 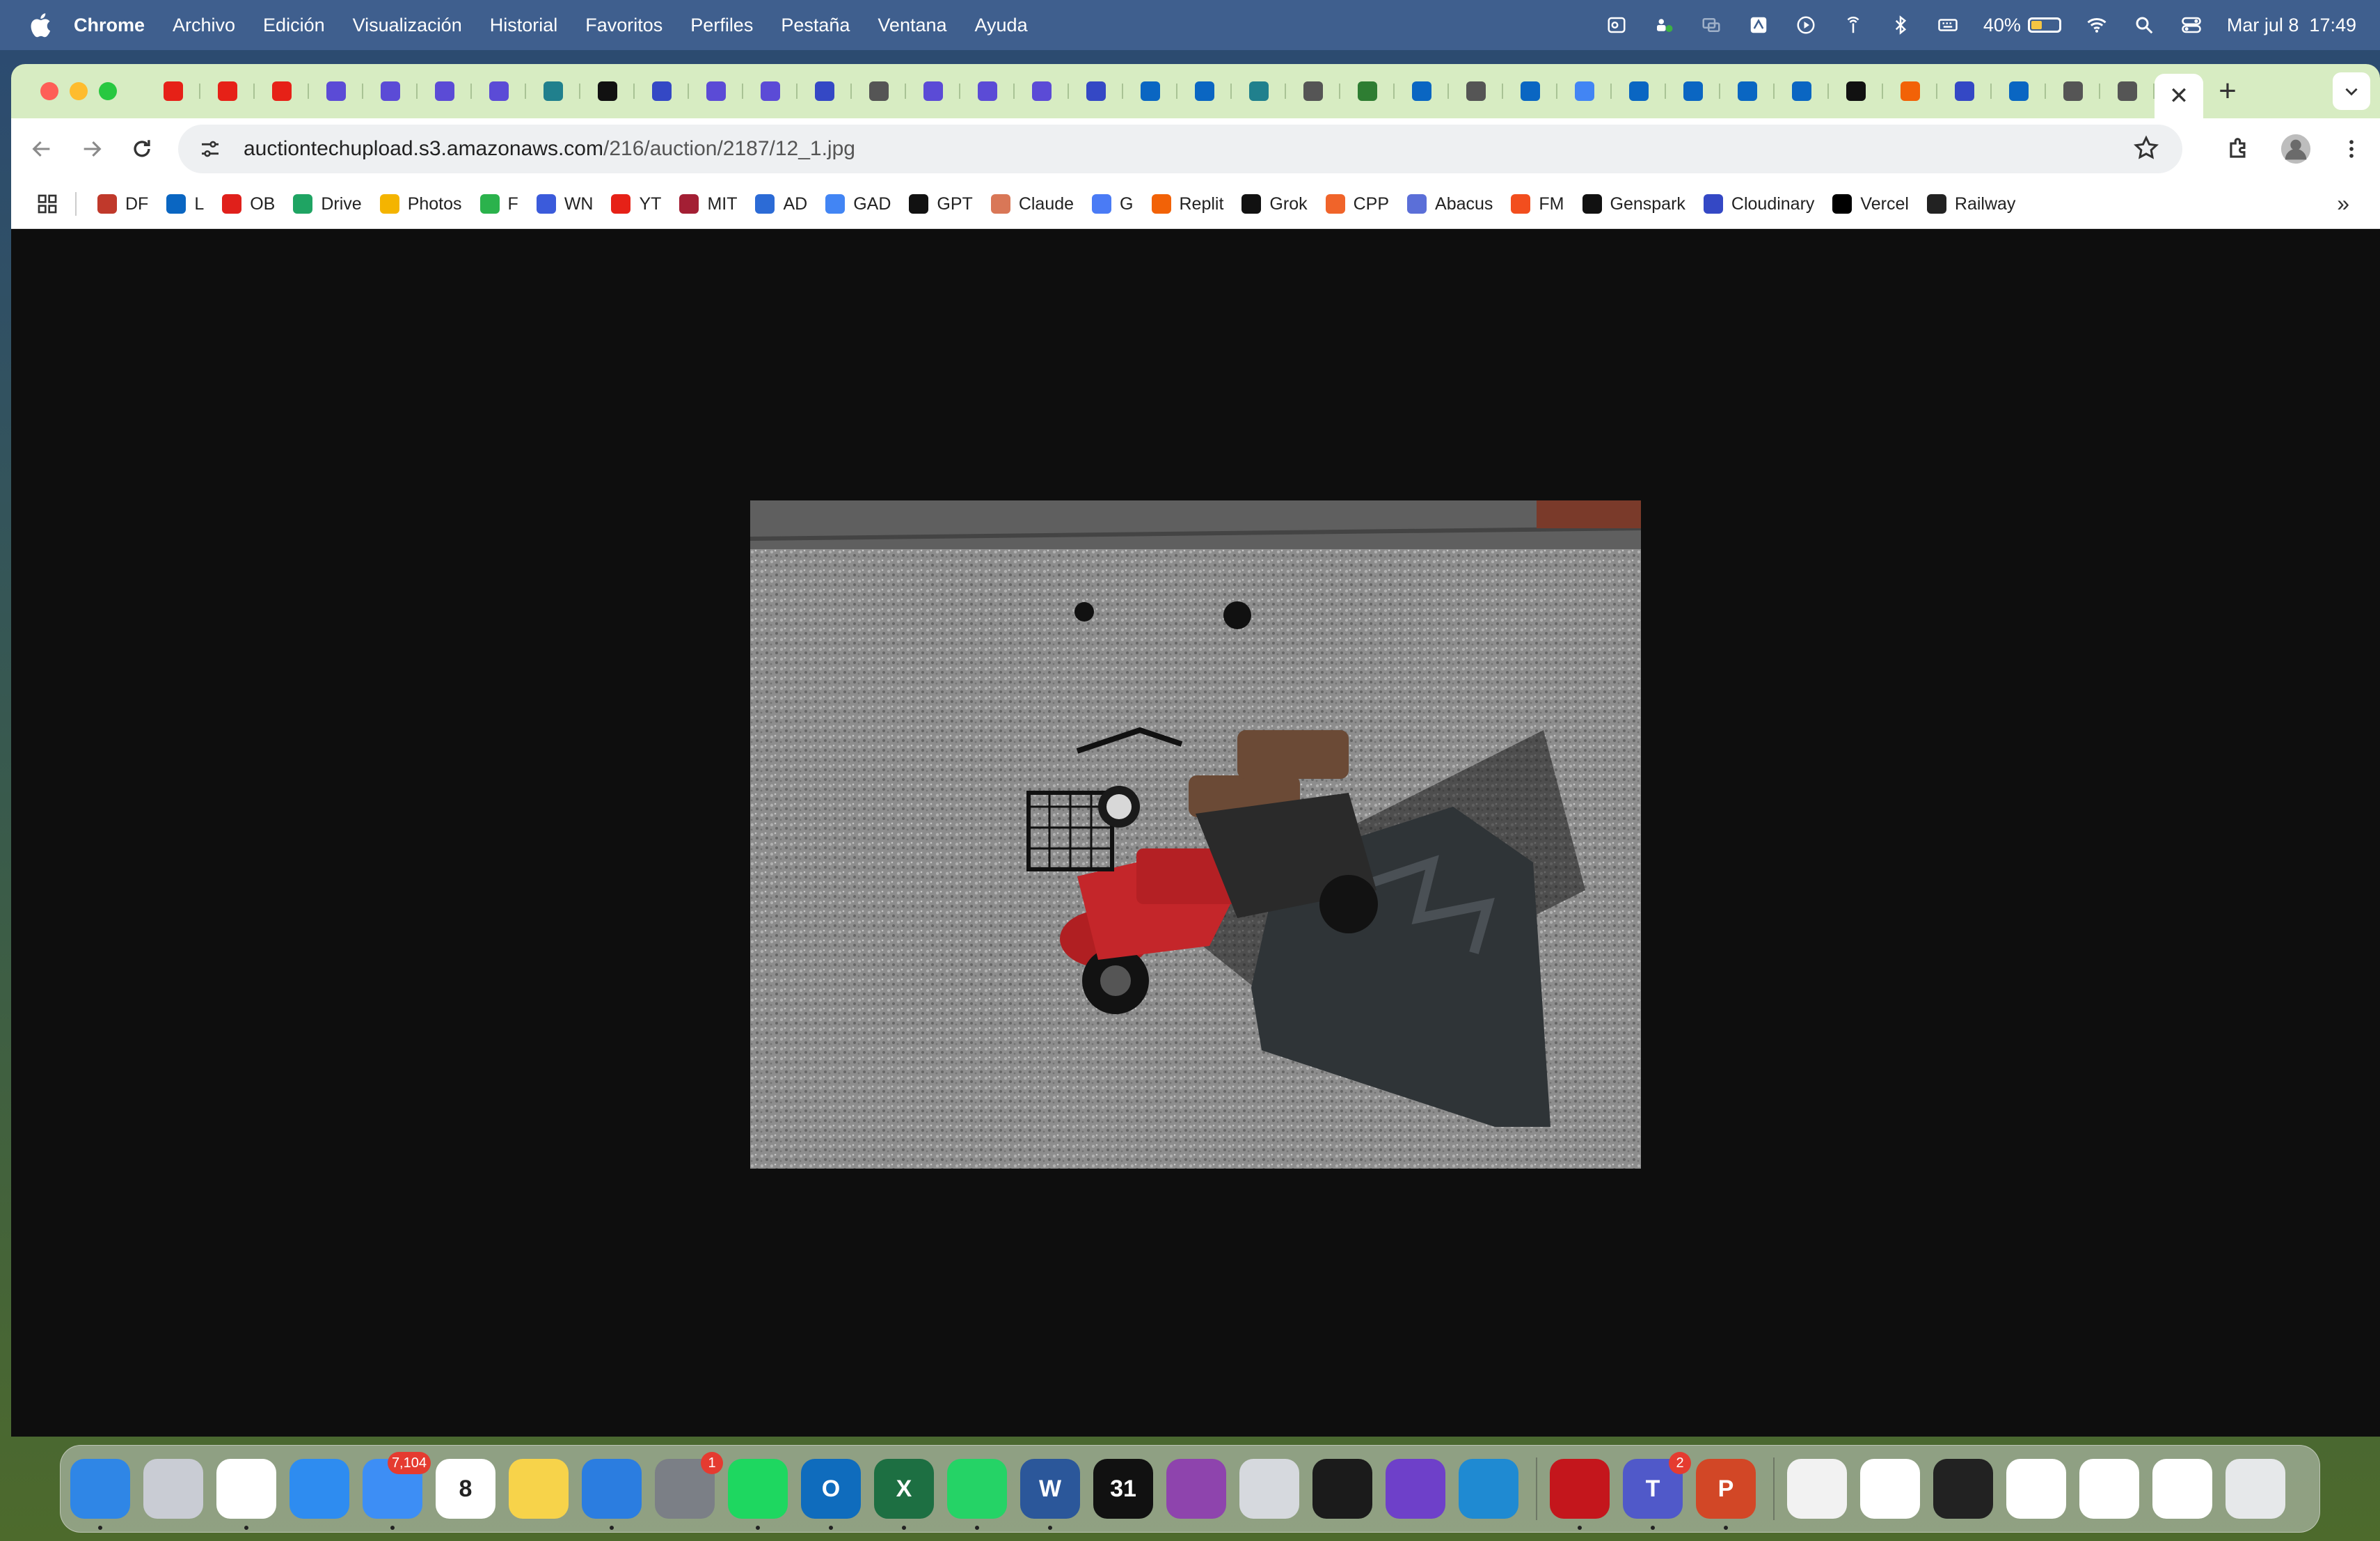 I want to click on site-info-button, so click(x=210, y=149).